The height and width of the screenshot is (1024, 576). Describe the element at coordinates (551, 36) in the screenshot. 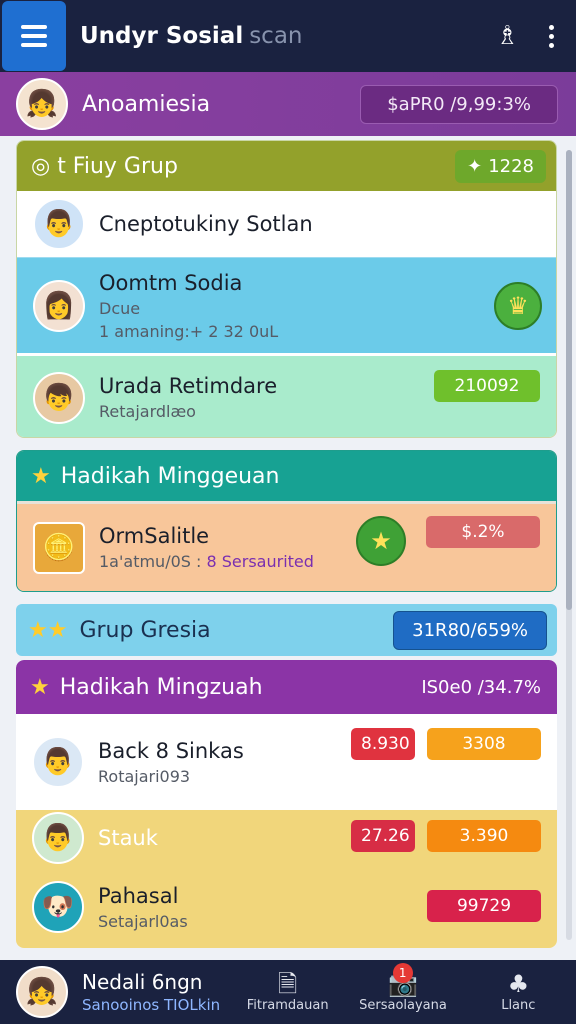

I see `more-vertical-icon` at that location.